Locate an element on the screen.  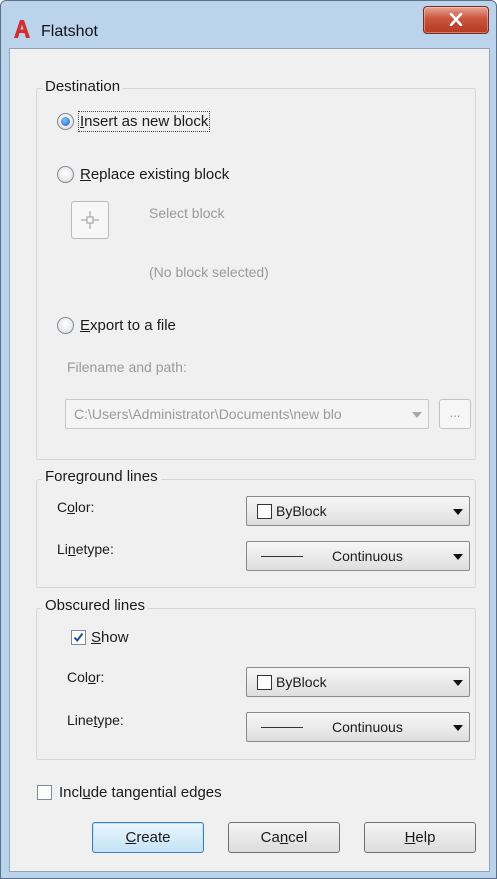
create-button: Create is located at coordinates (148, 837).